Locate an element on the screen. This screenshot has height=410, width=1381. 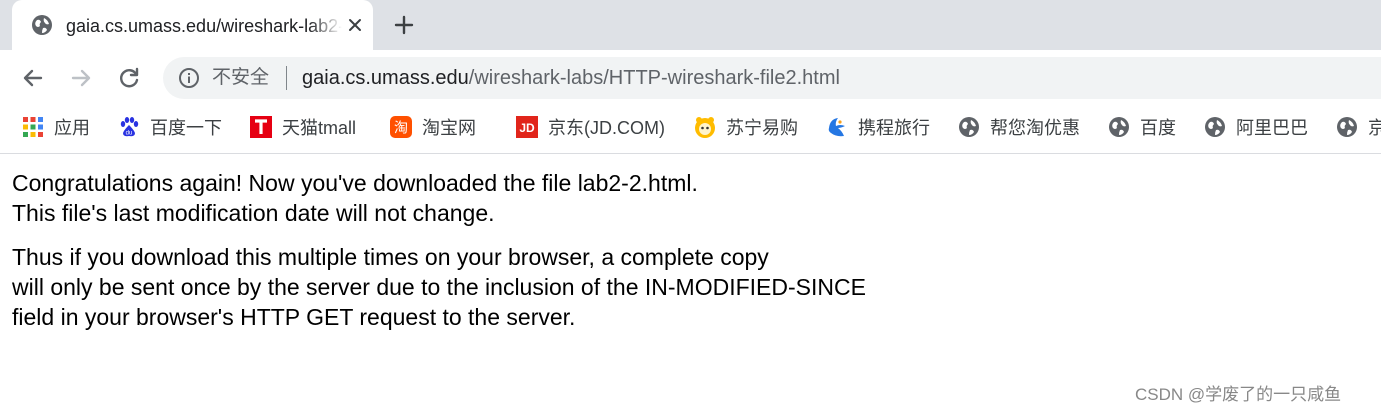
bookmark-label: 应用 is located at coordinates (72, 128).